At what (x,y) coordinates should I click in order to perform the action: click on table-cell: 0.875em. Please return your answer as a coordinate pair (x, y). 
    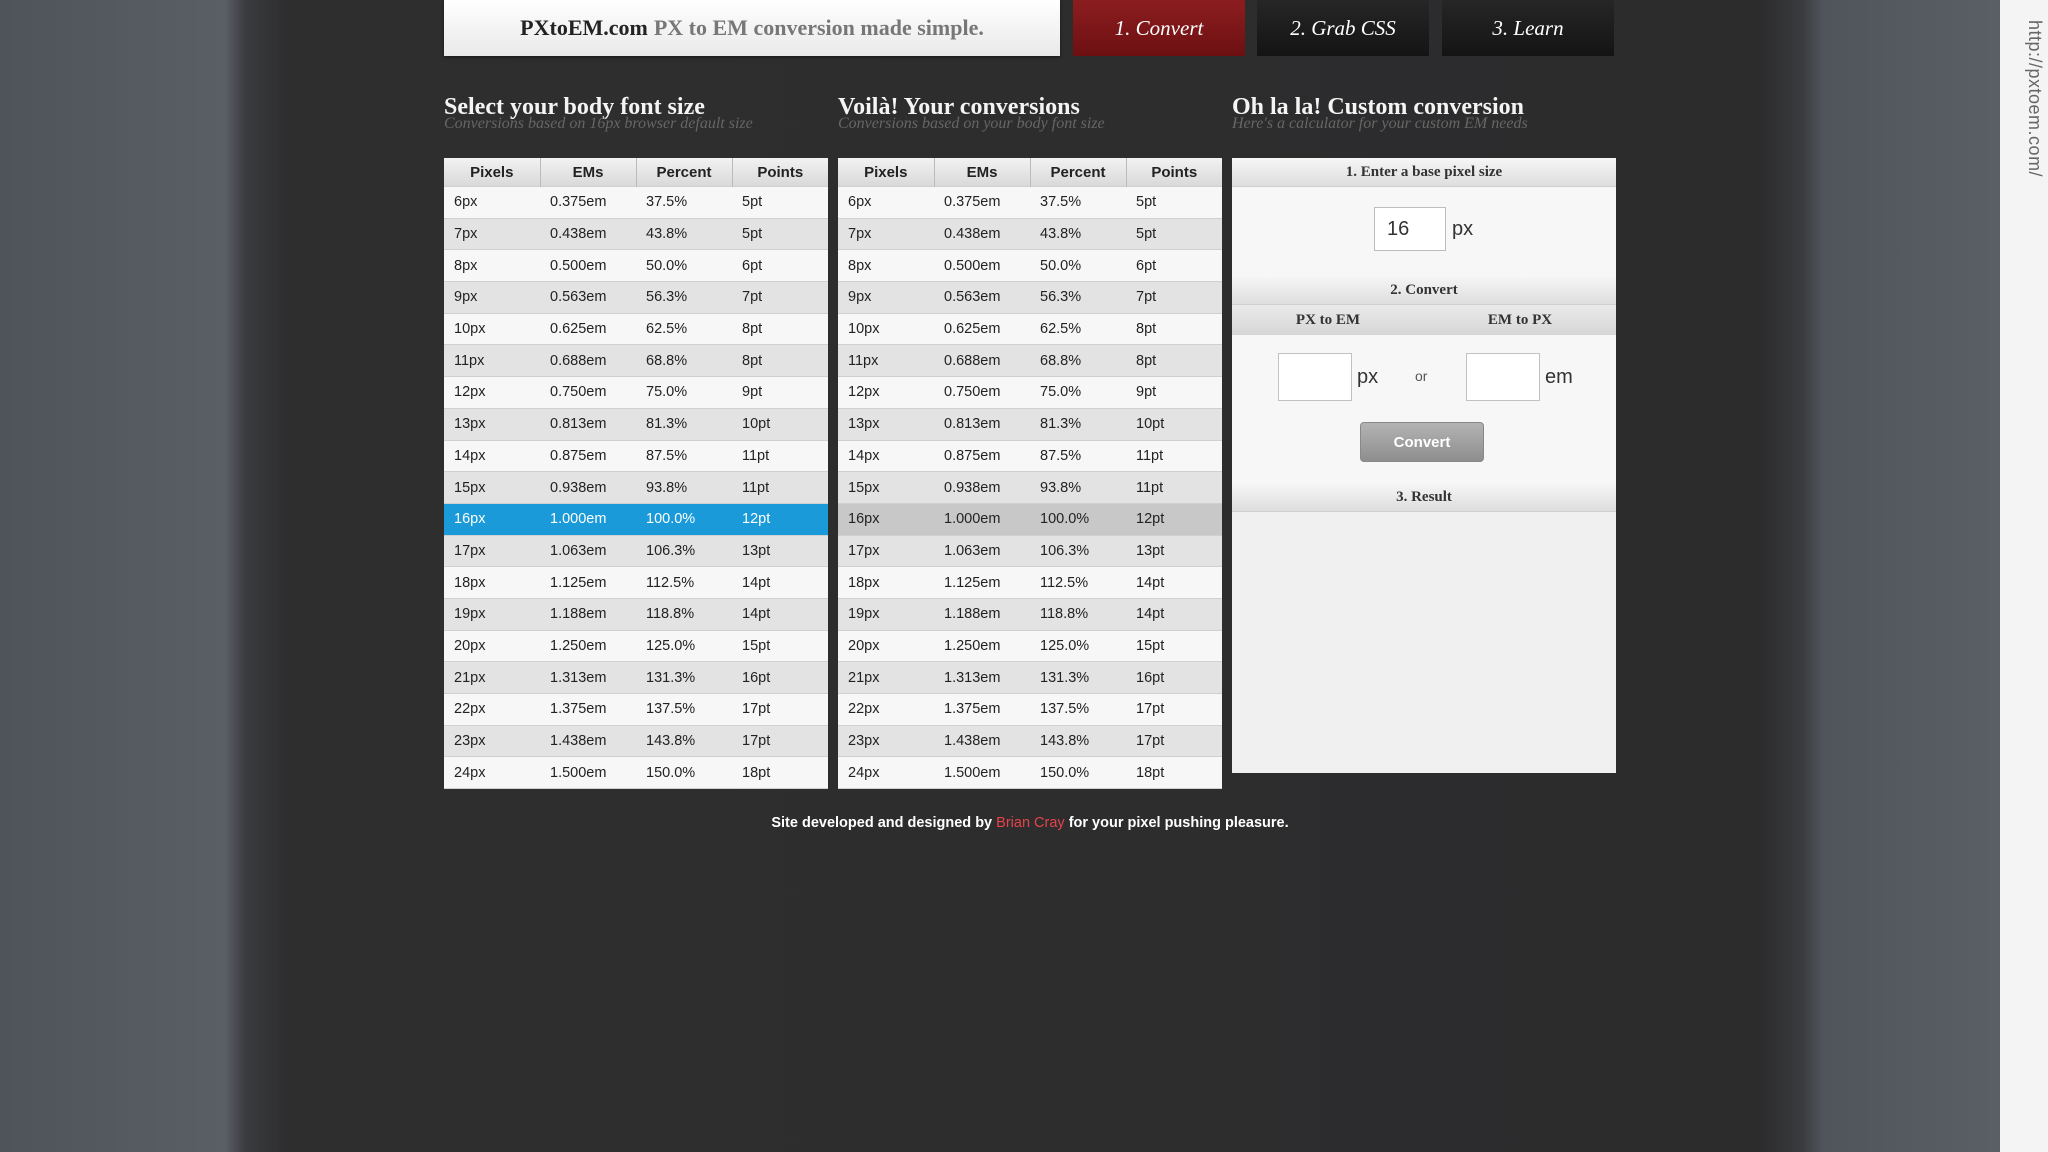
    Looking at the image, I should click on (588, 456).